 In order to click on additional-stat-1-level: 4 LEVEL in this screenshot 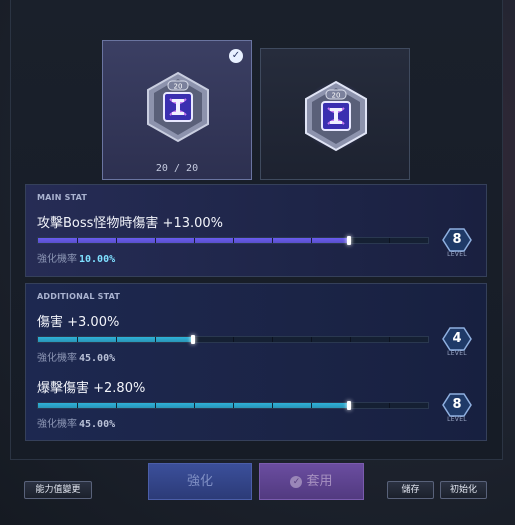, I will do `click(457, 344)`.